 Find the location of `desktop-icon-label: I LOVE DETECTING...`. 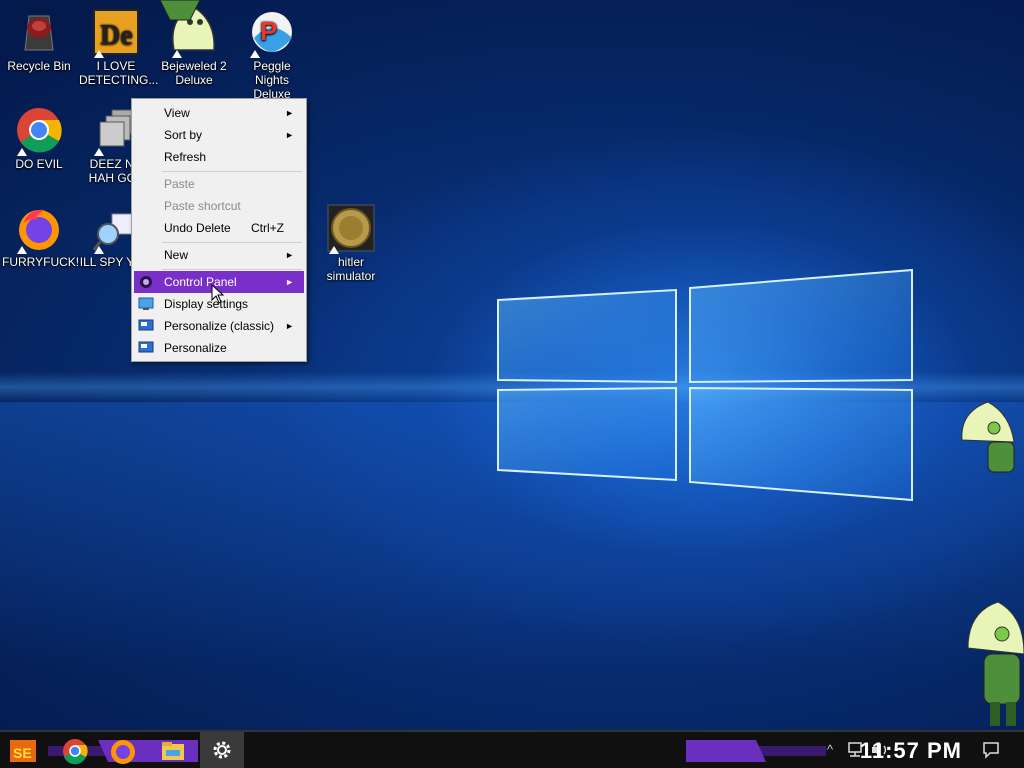

desktop-icon-label: I LOVE DETECTING... is located at coordinates (119, 73).